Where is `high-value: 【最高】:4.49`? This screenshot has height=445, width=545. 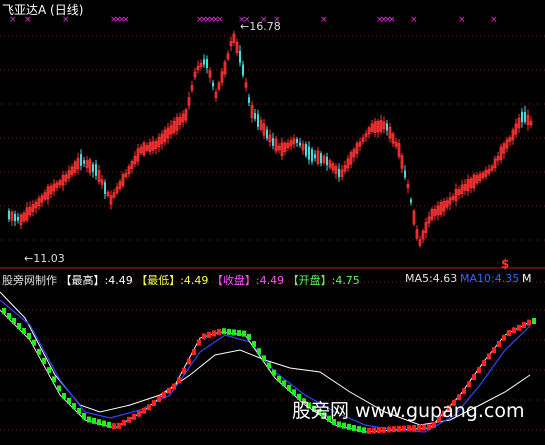 high-value: 【最高】:4.49 is located at coordinates (96, 280).